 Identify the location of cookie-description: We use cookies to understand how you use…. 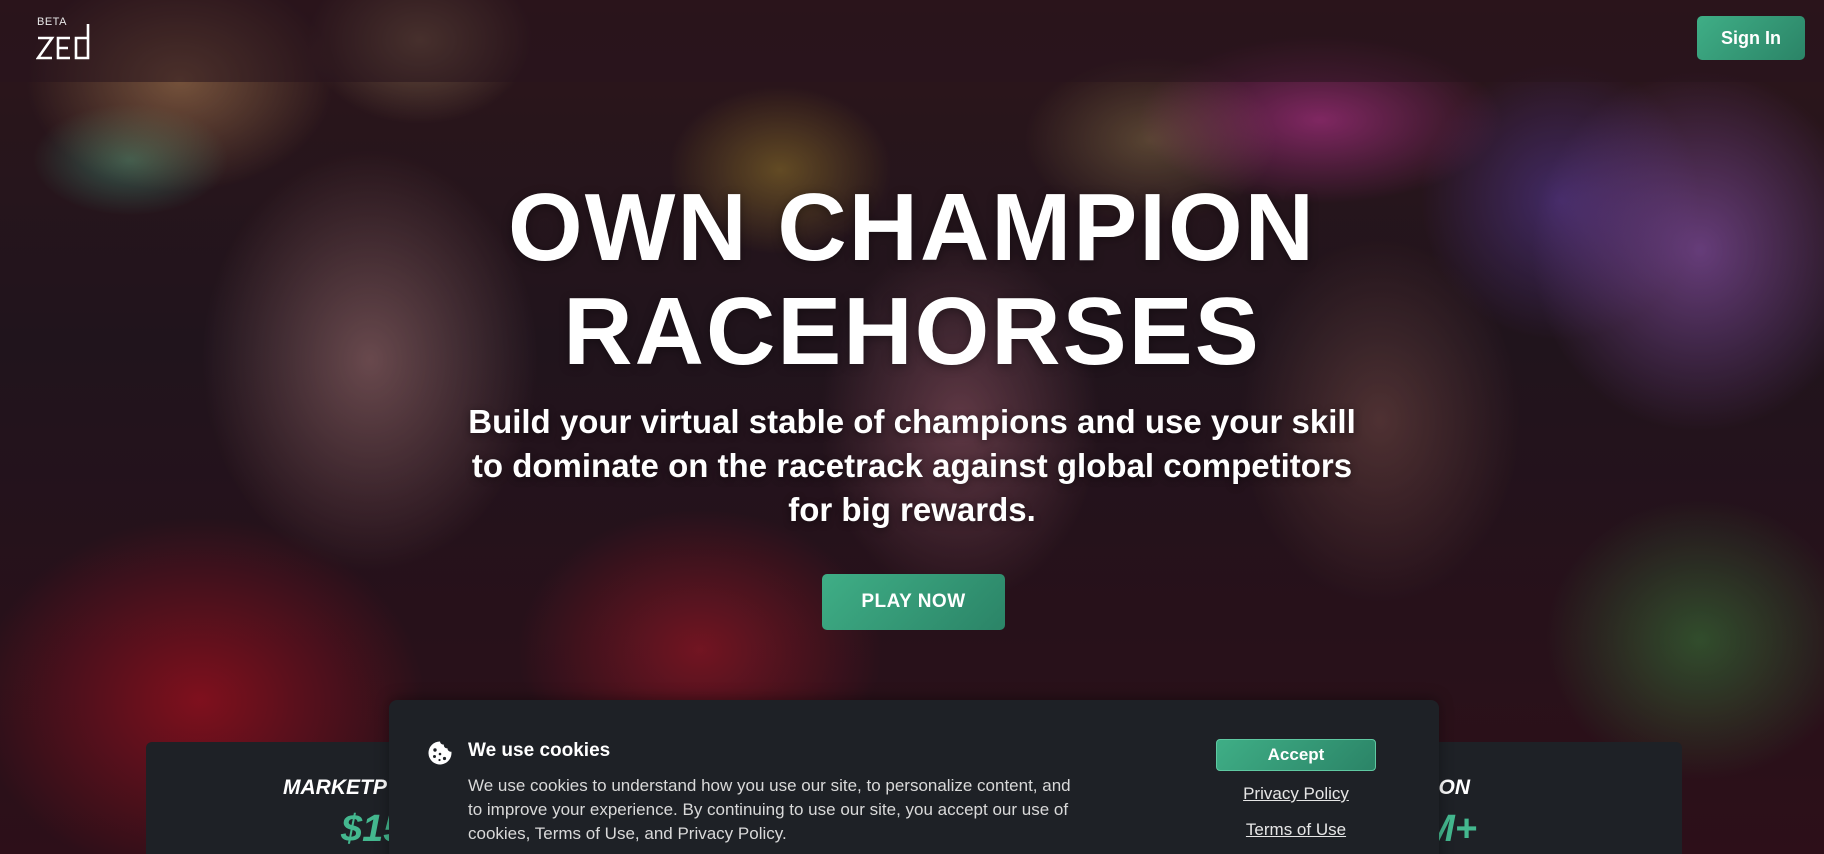
(769, 809).